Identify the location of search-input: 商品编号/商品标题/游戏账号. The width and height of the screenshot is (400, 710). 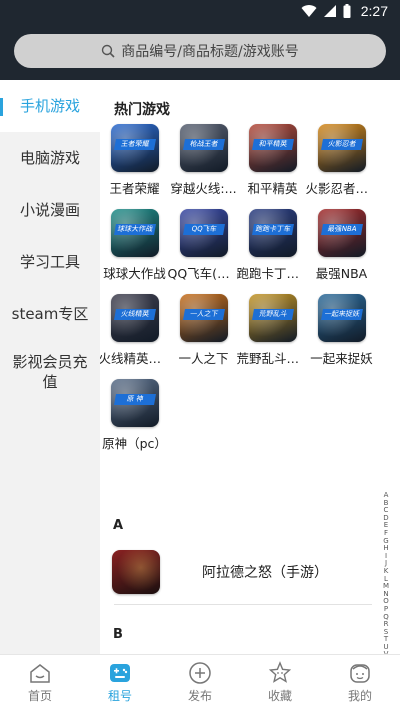
(200, 51).